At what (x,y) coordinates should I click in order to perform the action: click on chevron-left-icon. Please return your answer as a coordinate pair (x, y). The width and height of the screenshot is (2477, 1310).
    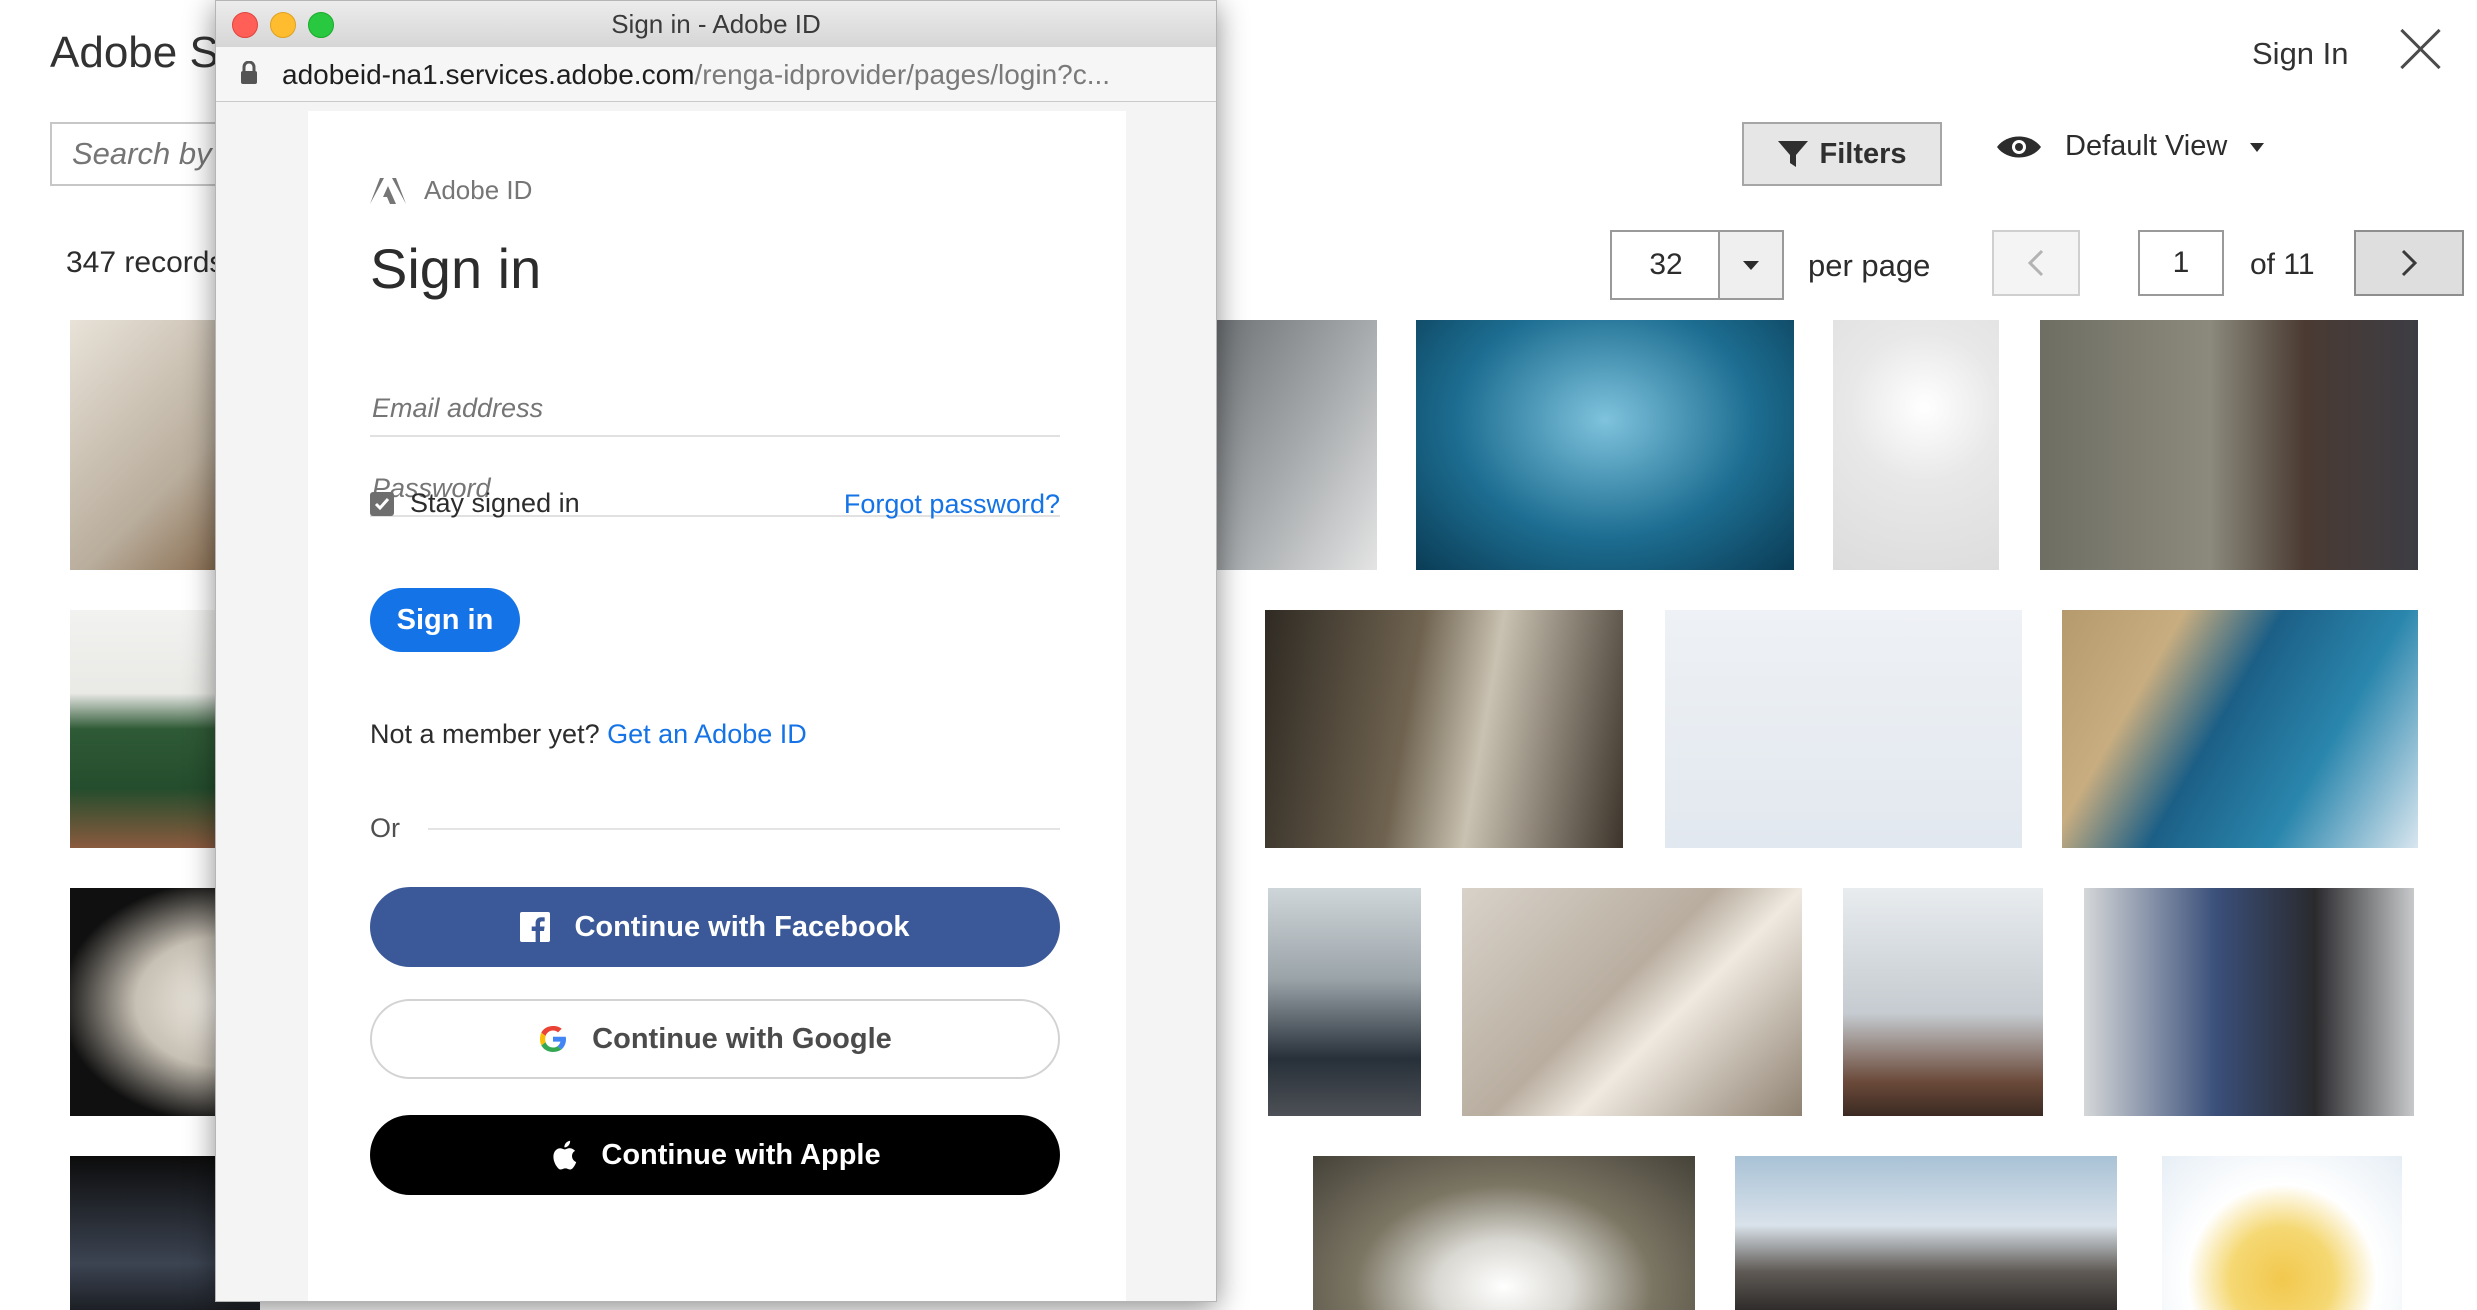
    Looking at the image, I should click on (2035, 263).